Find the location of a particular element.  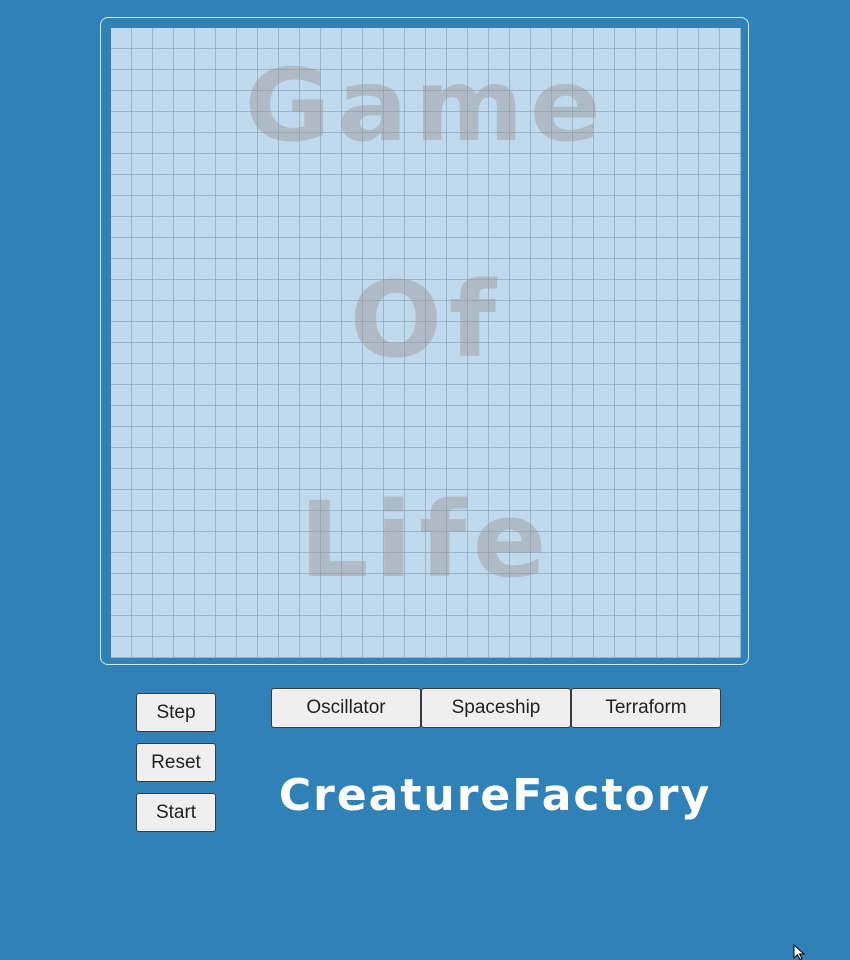

watermark-life: Life is located at coordinates (426, 540).